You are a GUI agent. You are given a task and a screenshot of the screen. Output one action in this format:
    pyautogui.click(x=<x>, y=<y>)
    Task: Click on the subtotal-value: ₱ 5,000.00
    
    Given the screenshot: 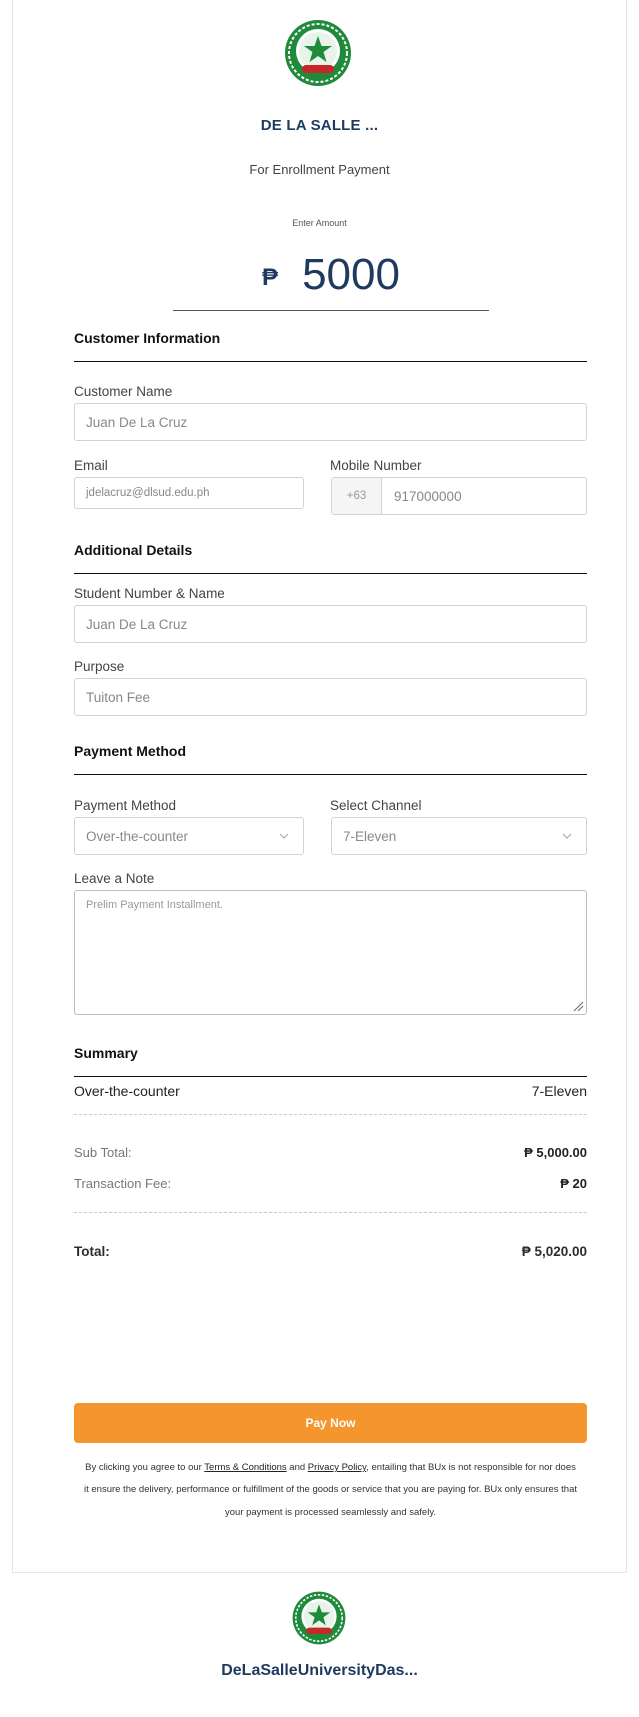 What is the action you would take?
    pyautogui.click(x=555, y=1152)
    